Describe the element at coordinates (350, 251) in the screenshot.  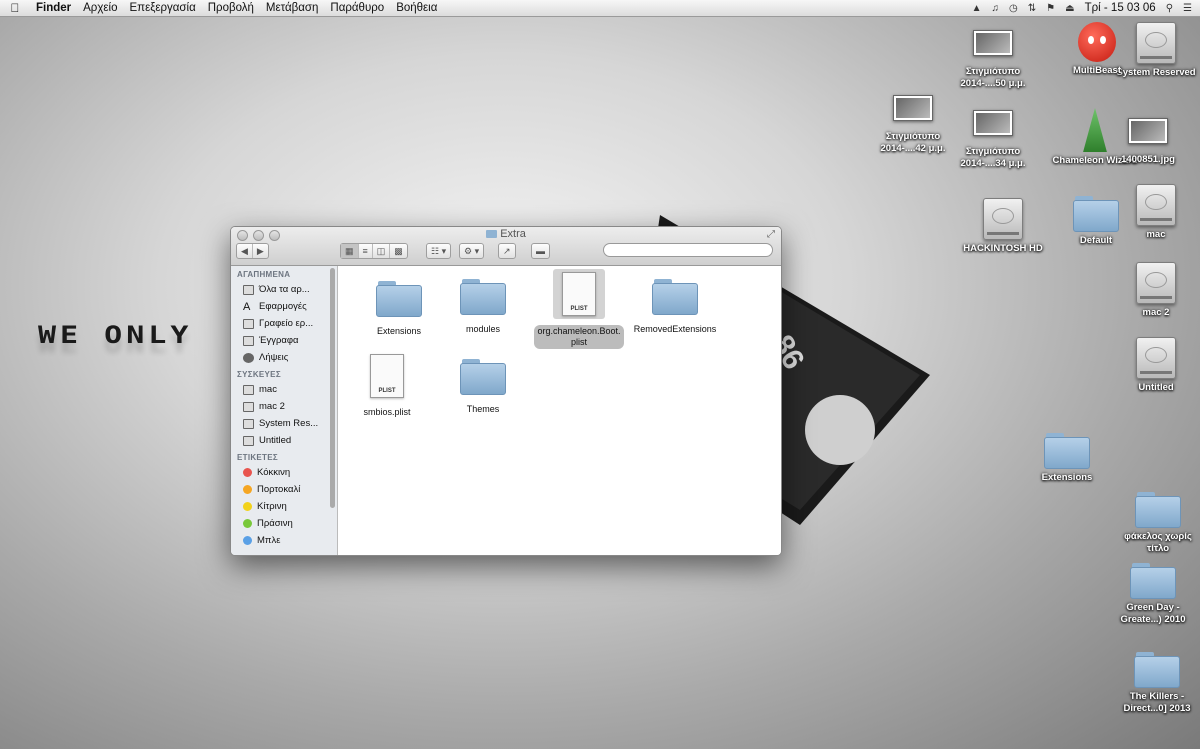
I see `icon-view-button: ▦` at that location.